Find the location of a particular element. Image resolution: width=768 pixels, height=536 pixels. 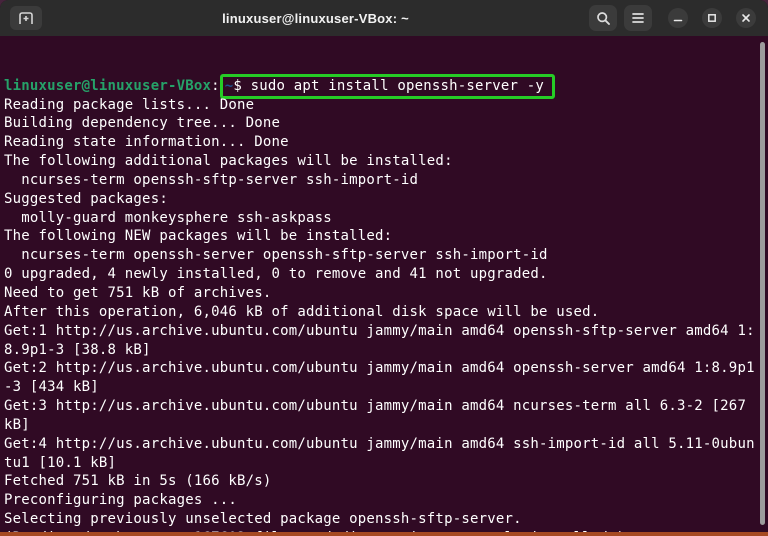

maximize-button is located at coordinates (712, 18).